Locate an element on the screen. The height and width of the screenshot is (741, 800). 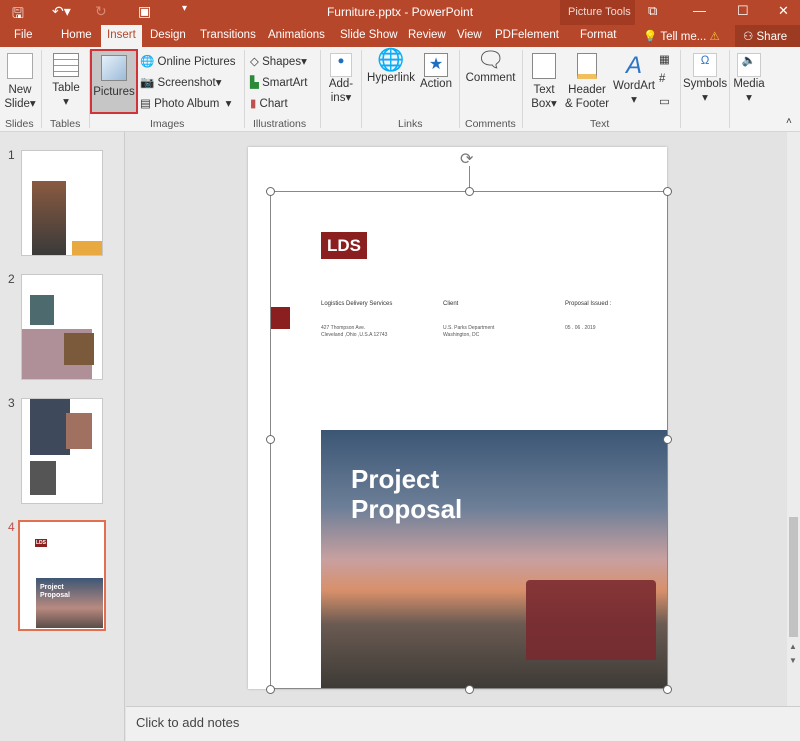
media-button: 🔈 Media ▾ is located at coordinates (749, 79).